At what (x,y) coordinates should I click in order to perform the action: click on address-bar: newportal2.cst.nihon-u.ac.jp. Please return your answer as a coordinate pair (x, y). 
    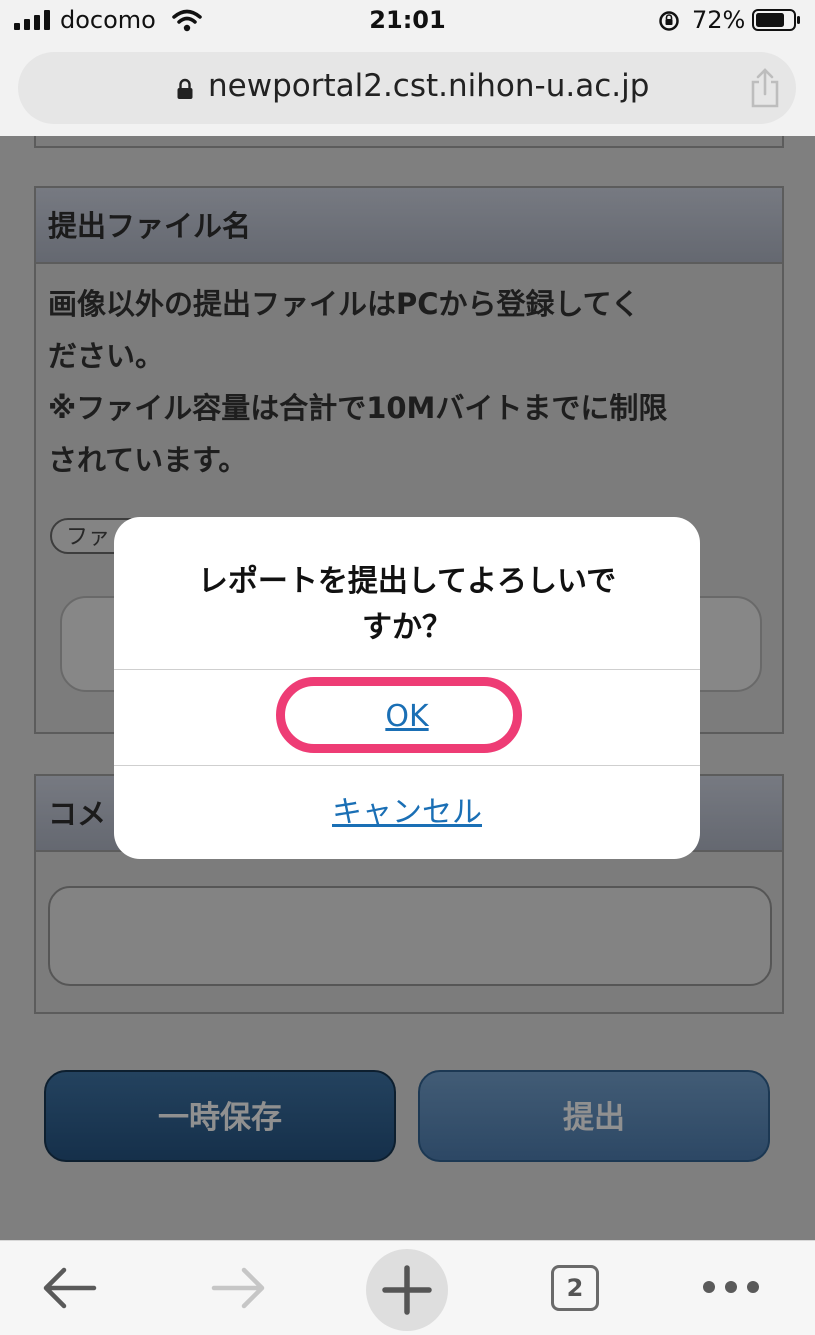
    Looking at the image, I should click on (407, 88).